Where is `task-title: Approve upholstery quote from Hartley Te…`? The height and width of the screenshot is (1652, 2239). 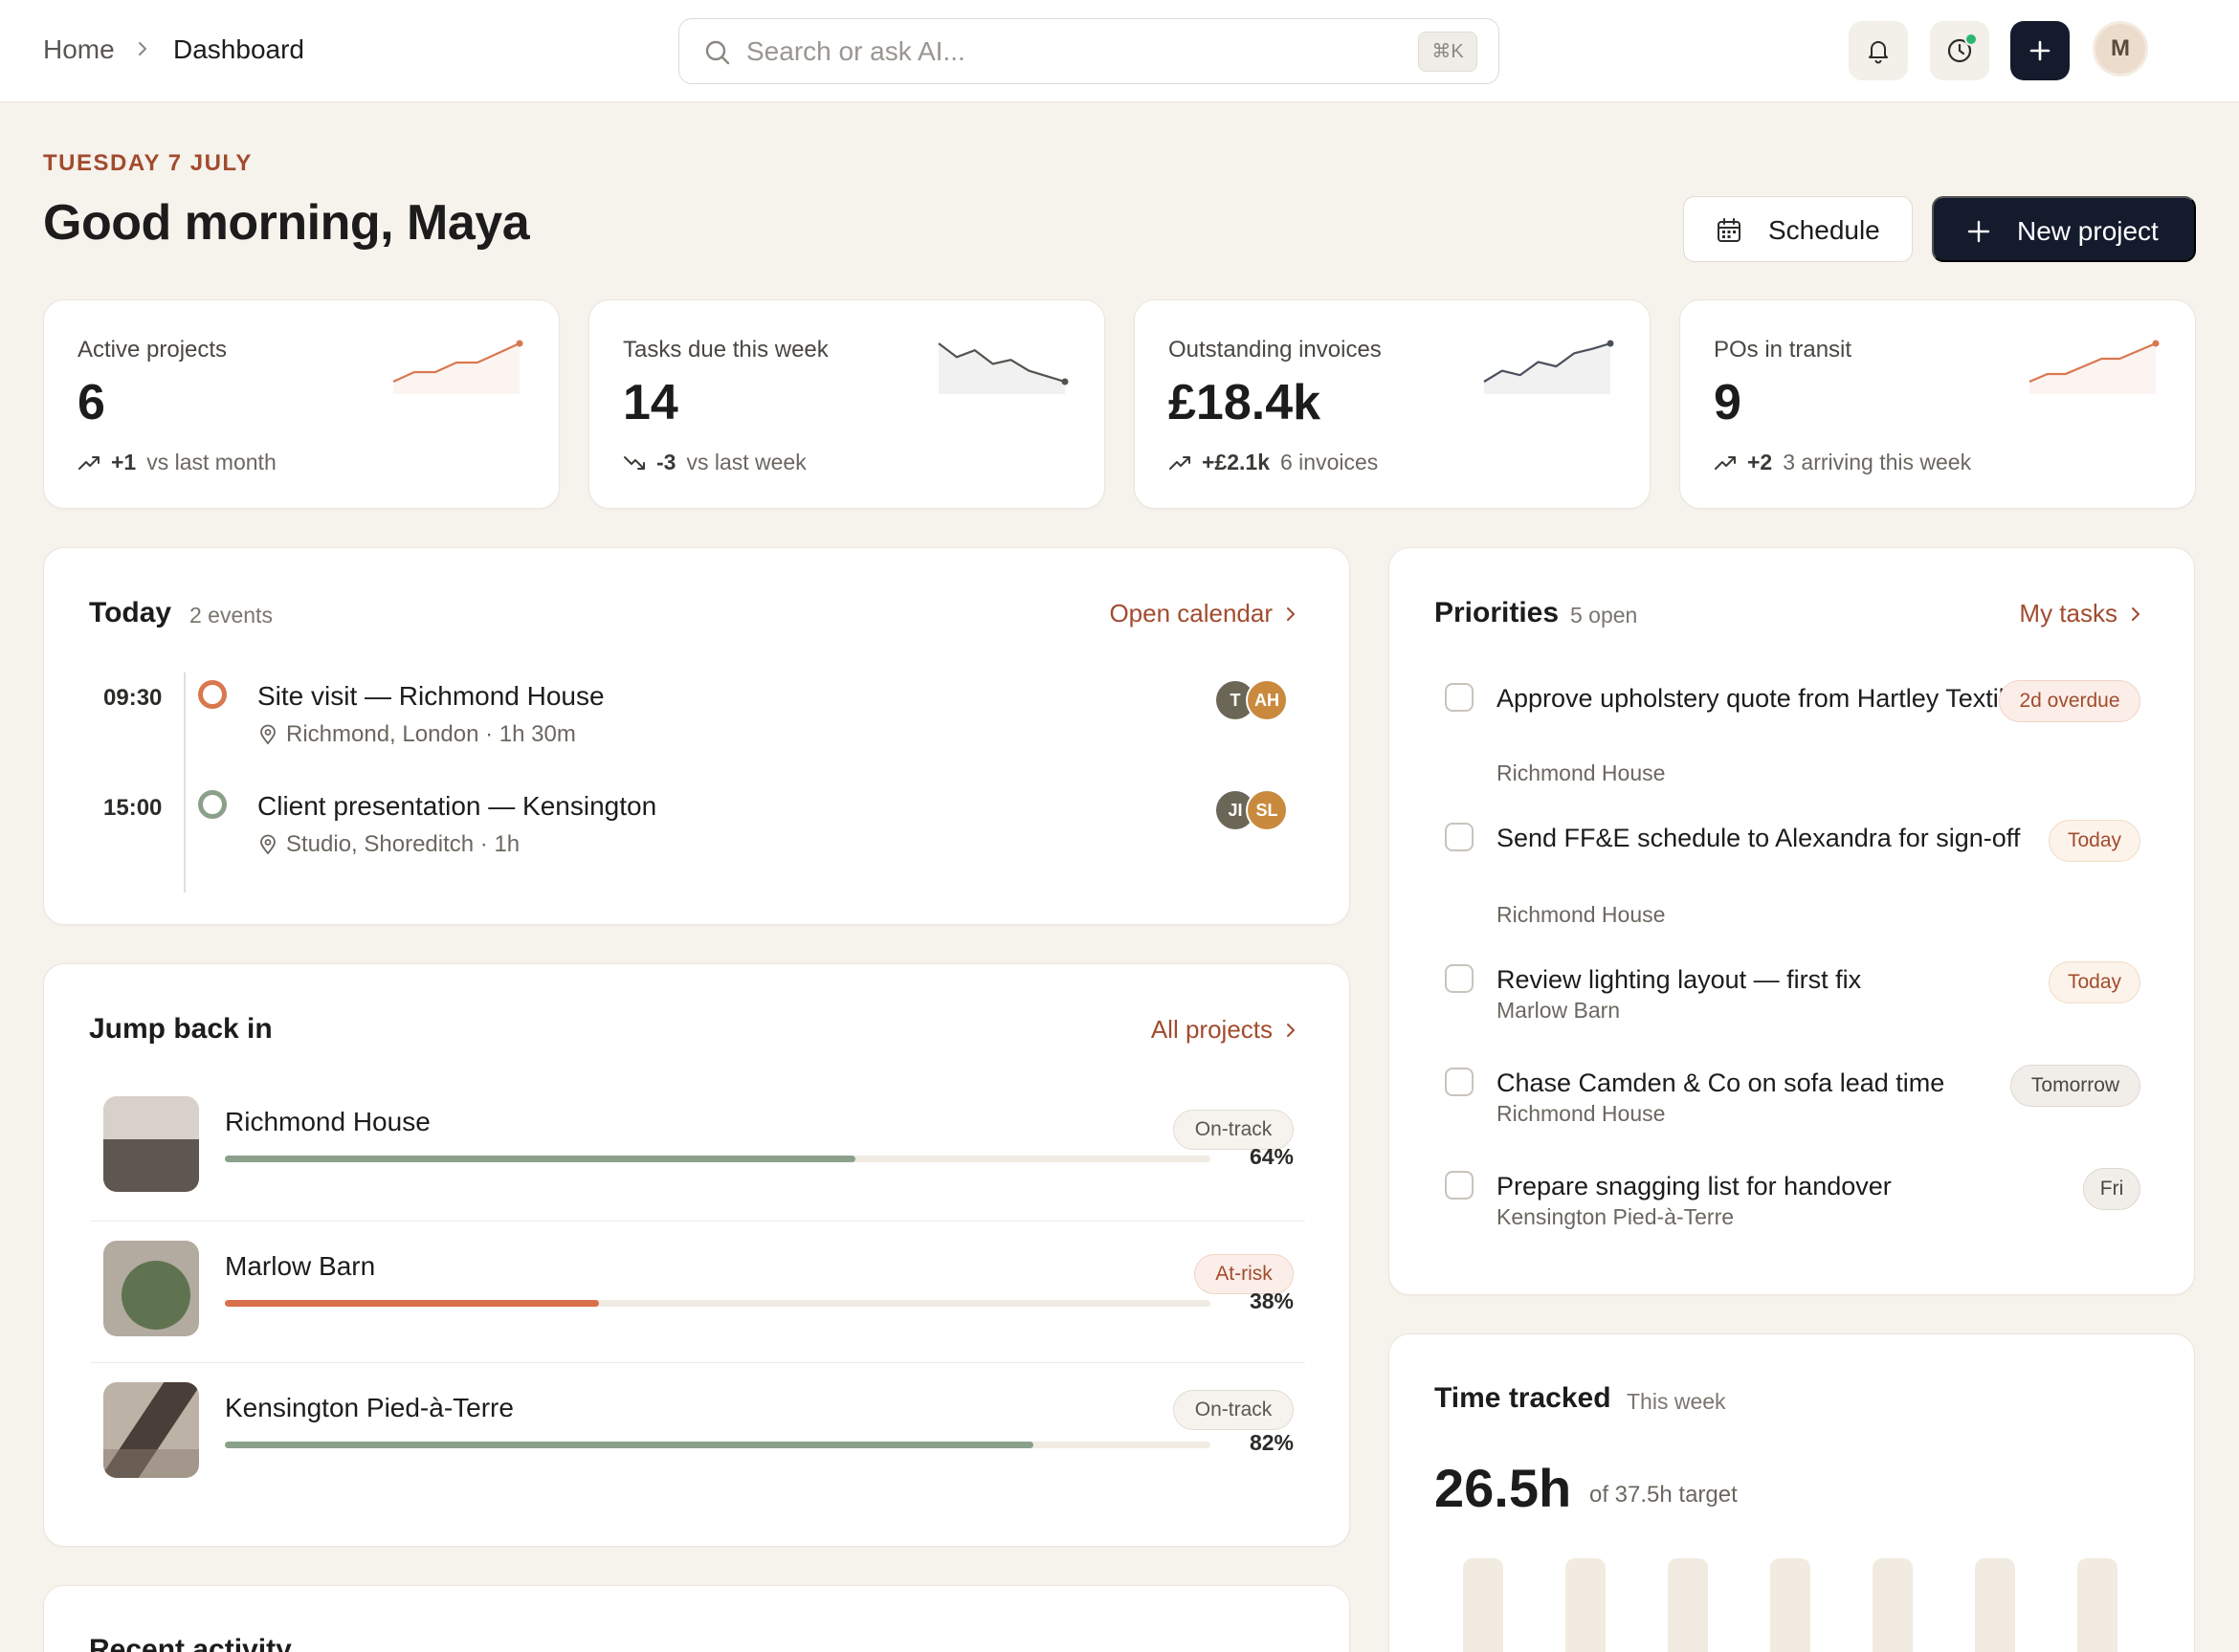 task-title: Approve upholstery quote from Hartley Te… is located at coordinates (1764, 698).